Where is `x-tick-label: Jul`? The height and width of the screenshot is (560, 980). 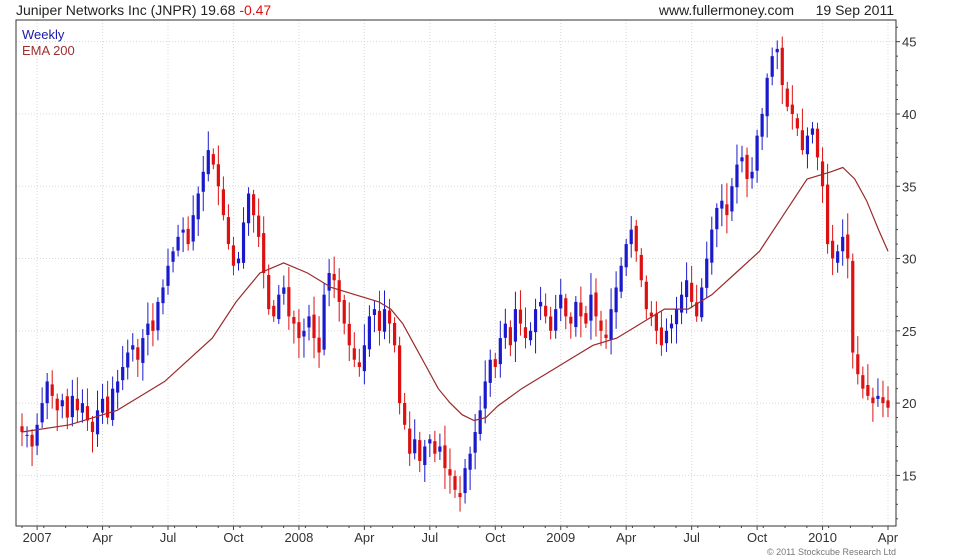
x-tick-label: Jul is located at coordinates (691, 537).